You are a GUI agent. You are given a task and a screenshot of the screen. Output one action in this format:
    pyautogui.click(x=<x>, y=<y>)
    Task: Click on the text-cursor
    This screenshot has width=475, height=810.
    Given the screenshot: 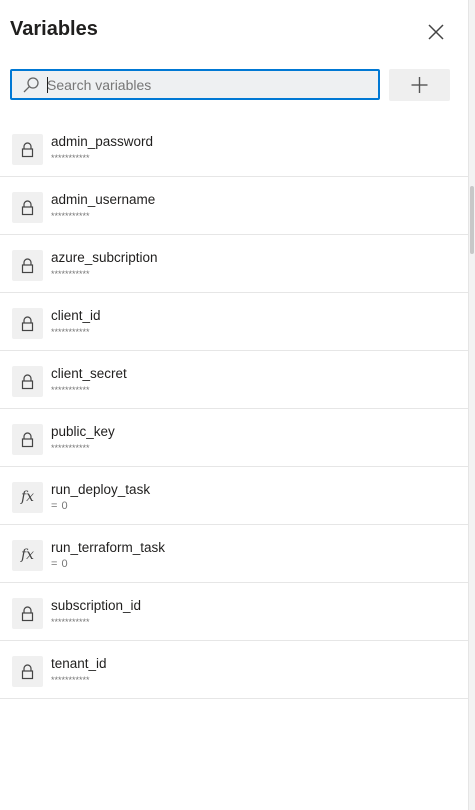 What is the action you would take?
    pyautogui.click(x=47, y=85)
    